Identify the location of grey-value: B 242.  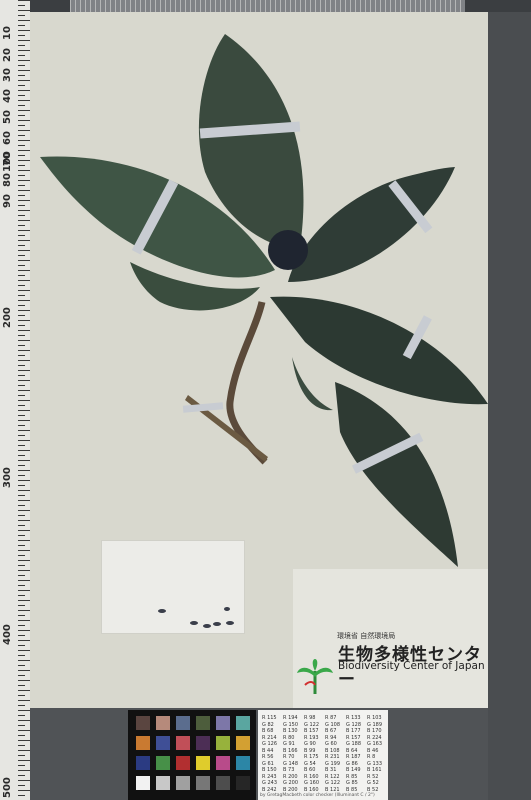
(269, 789).